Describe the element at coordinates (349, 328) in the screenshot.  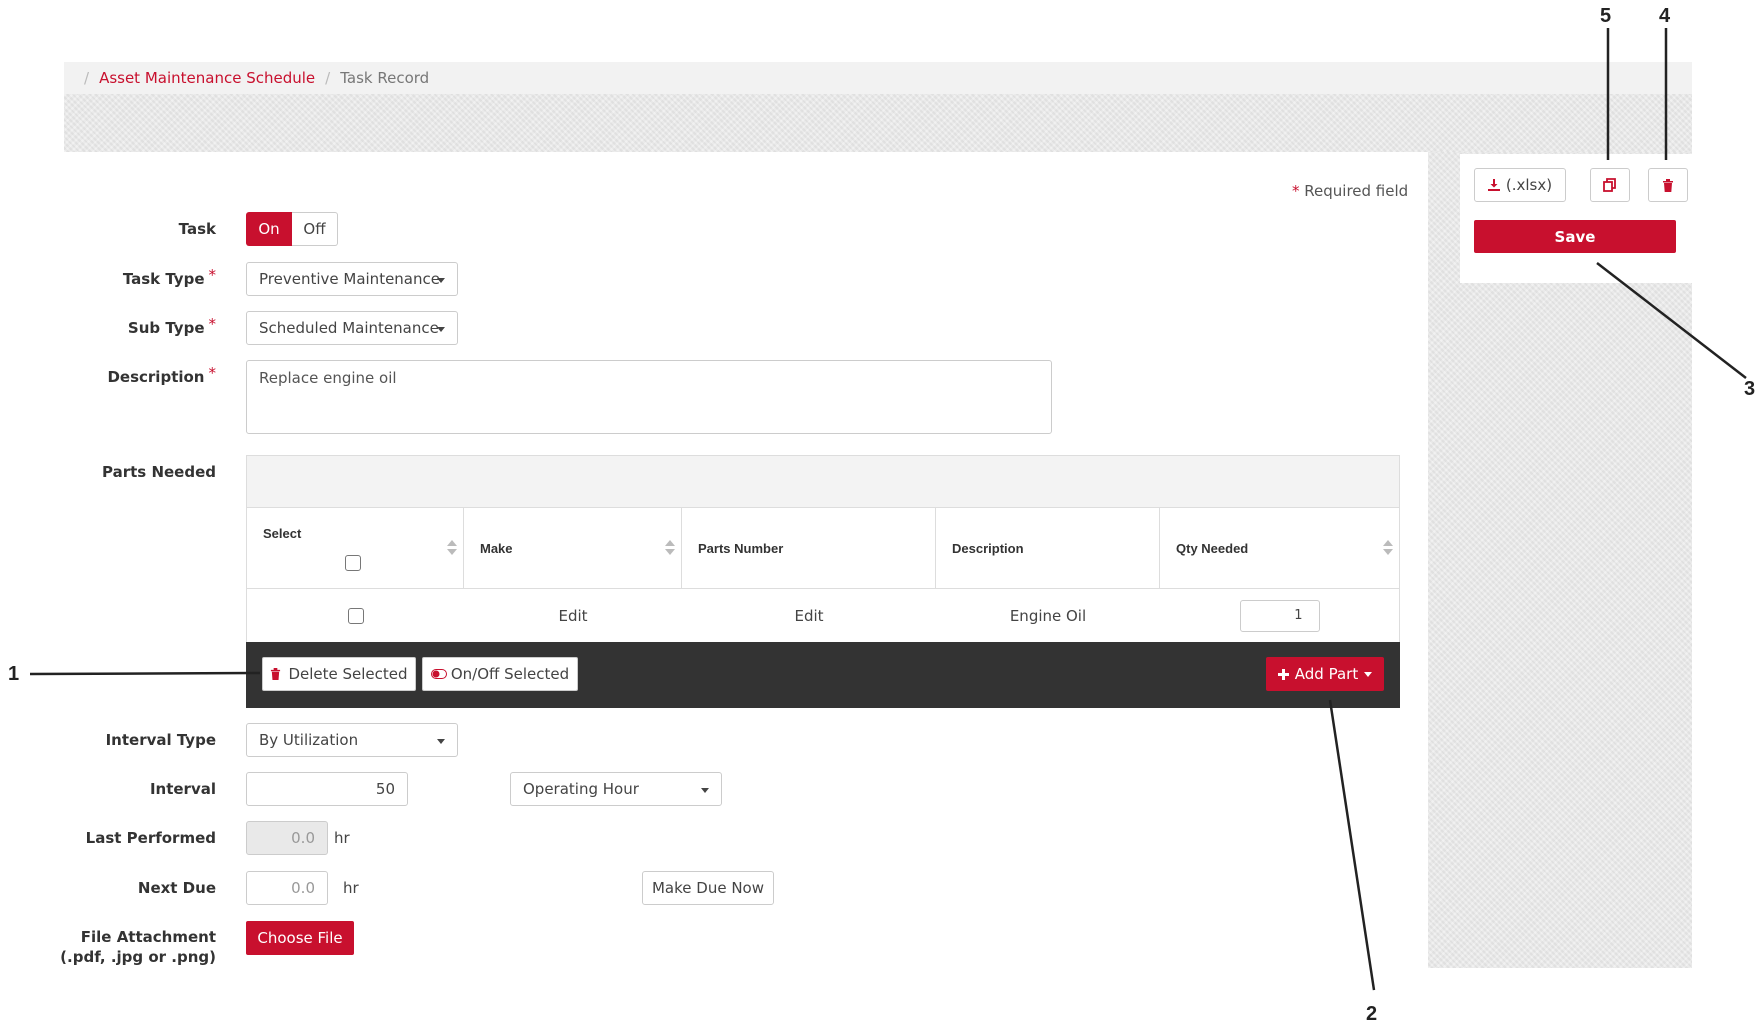
I see `sub-type-value: Scheduled Maintenance` at that location.